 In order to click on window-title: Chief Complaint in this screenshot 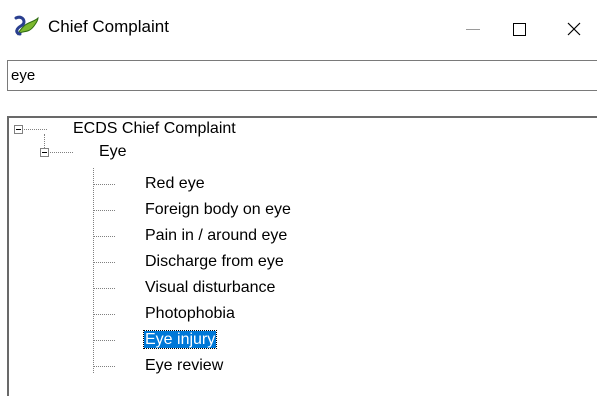, I will do `click(108, 26)`.